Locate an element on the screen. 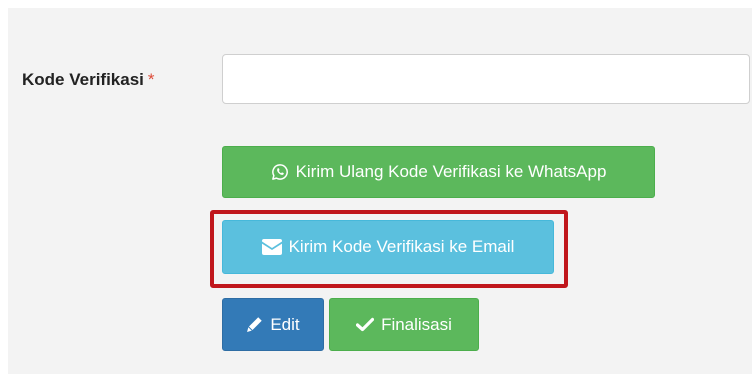  required-asterisk: * is located at coordinates (151, 79).